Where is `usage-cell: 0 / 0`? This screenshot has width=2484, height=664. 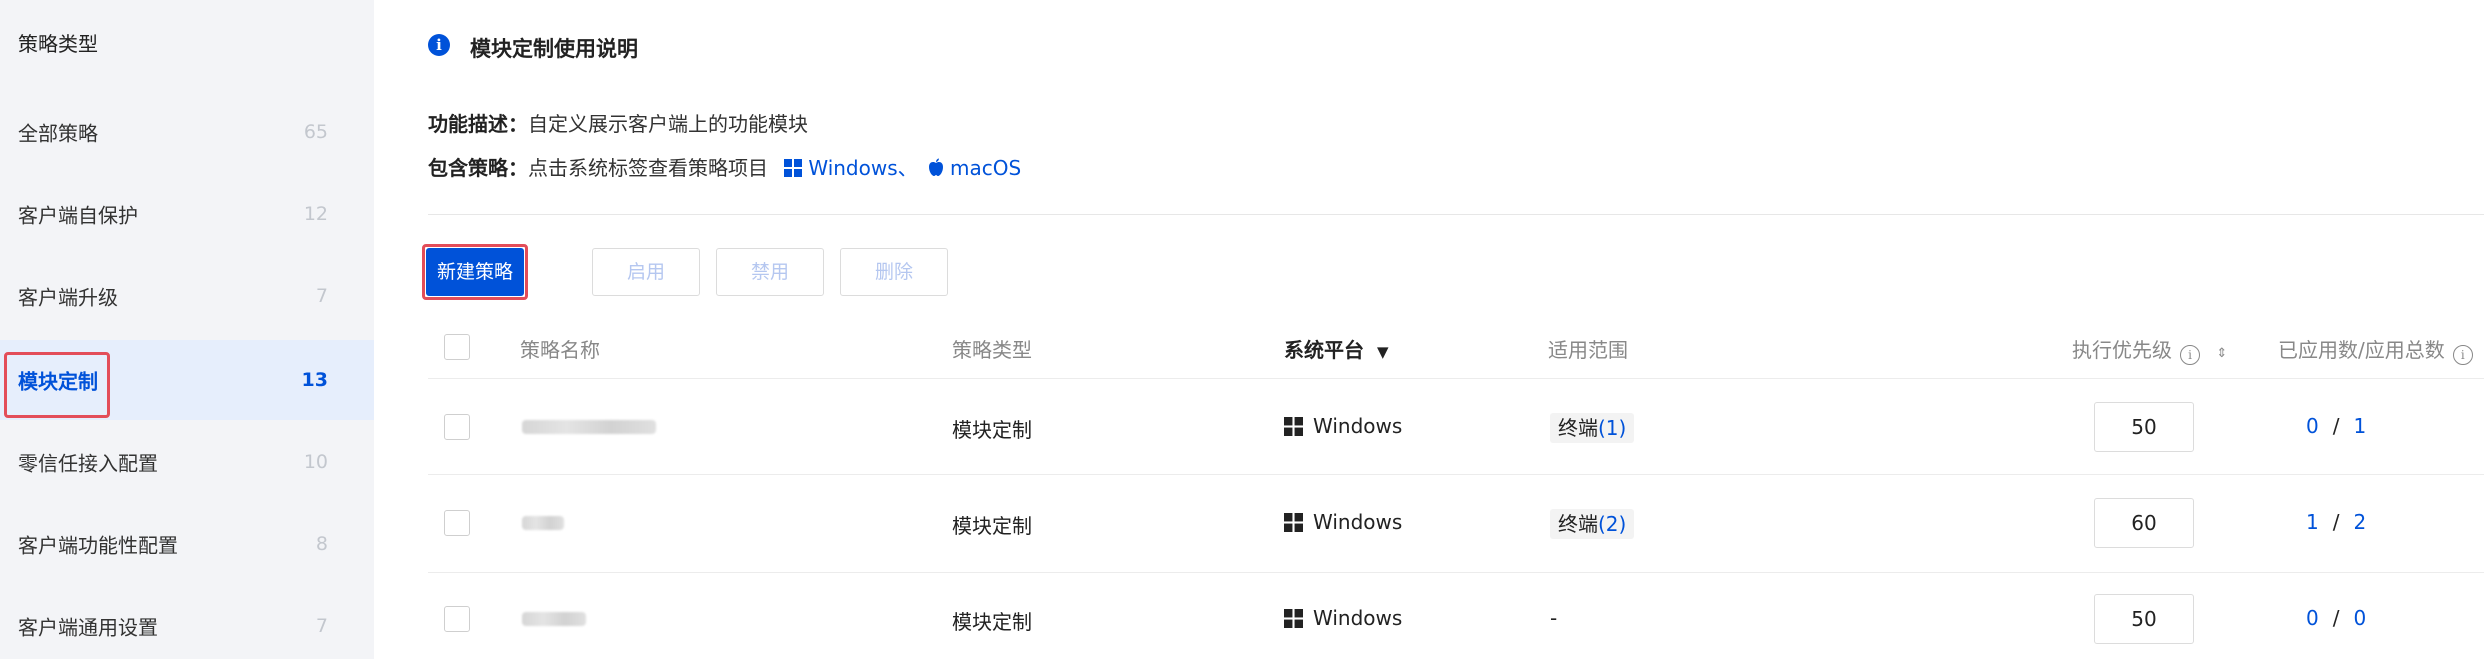 usage-cell: 0 / 0 is located at coordinates (2336, 618).